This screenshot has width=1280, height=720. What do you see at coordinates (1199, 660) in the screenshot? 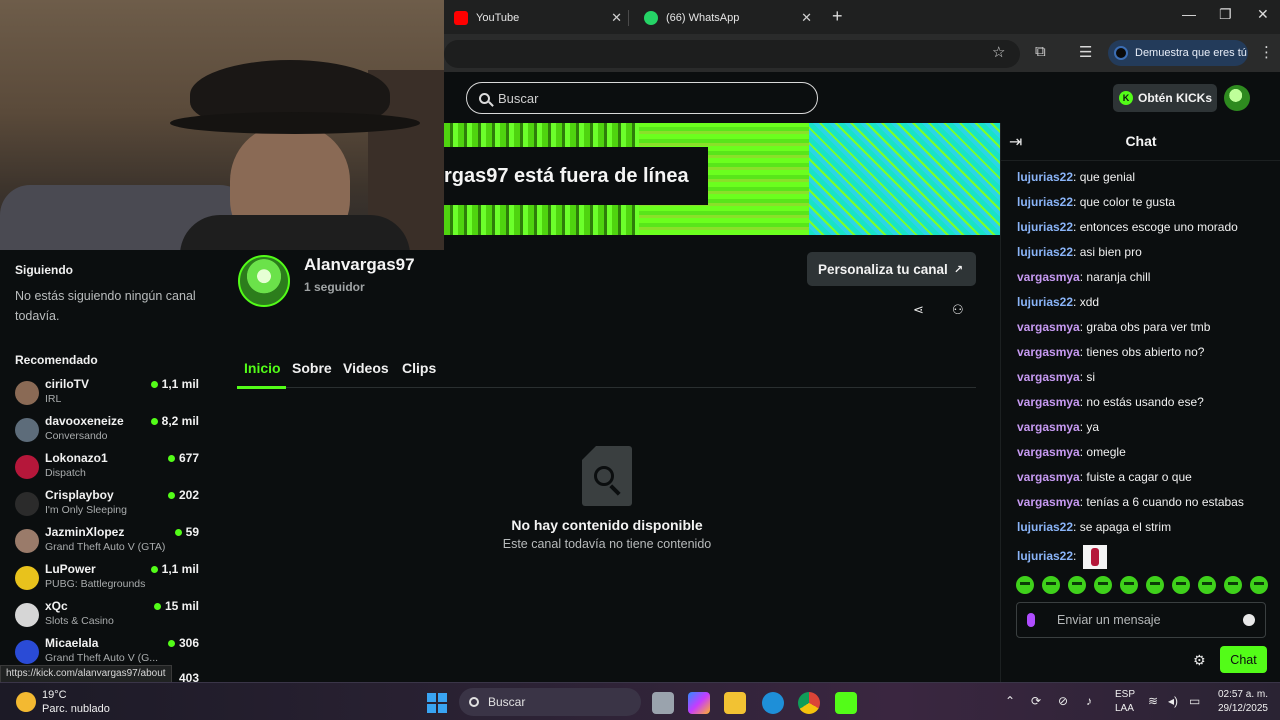
I see `gear-icon: ⚙` at bounding box center [1199, 660].